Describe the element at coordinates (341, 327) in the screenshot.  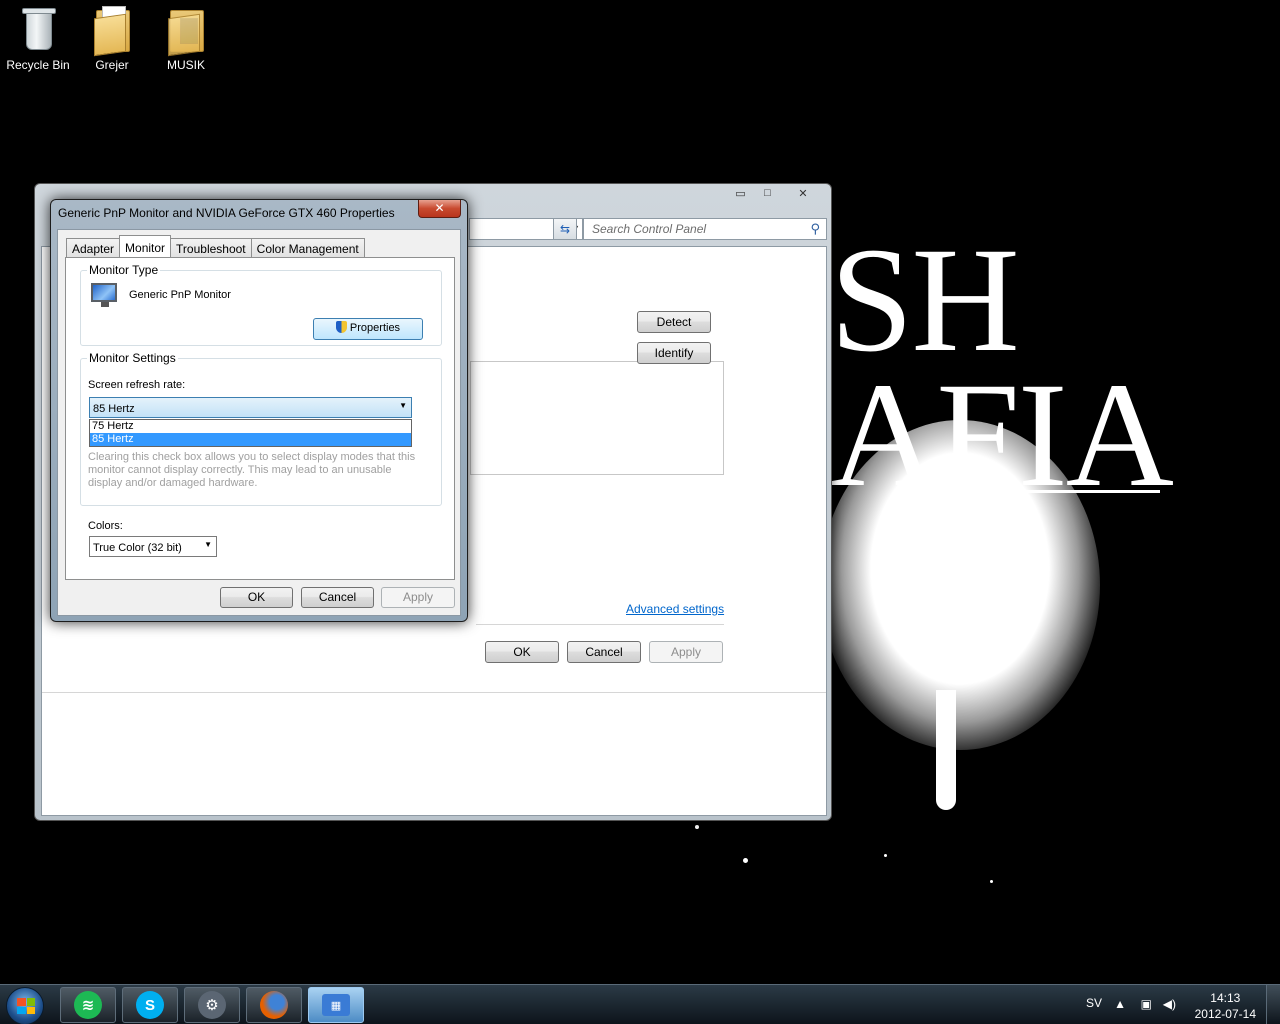
I see `uac-shield-icon` at that location.